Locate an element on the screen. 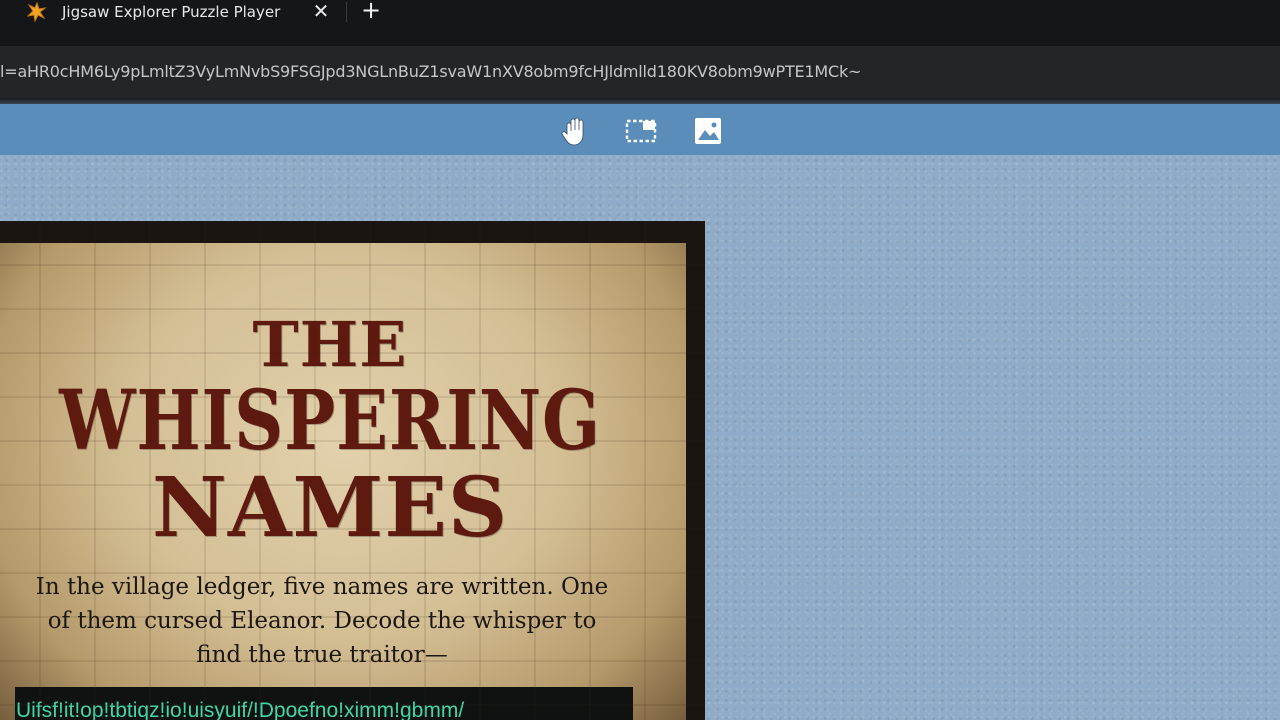 Image resolution: width=1280 pixels, height=720 pixels. tab-title: Jigsaw Explorer Puzzle Player is located at coordinates (171, 12).